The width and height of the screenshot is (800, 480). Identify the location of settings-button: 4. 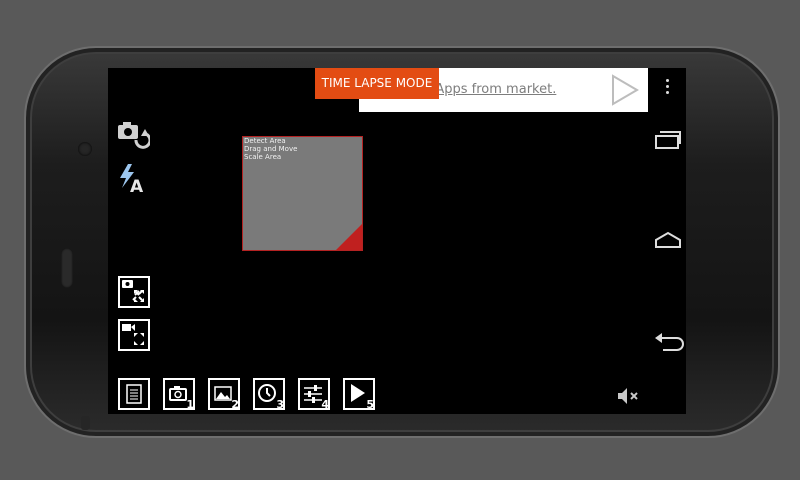
(314, 394).